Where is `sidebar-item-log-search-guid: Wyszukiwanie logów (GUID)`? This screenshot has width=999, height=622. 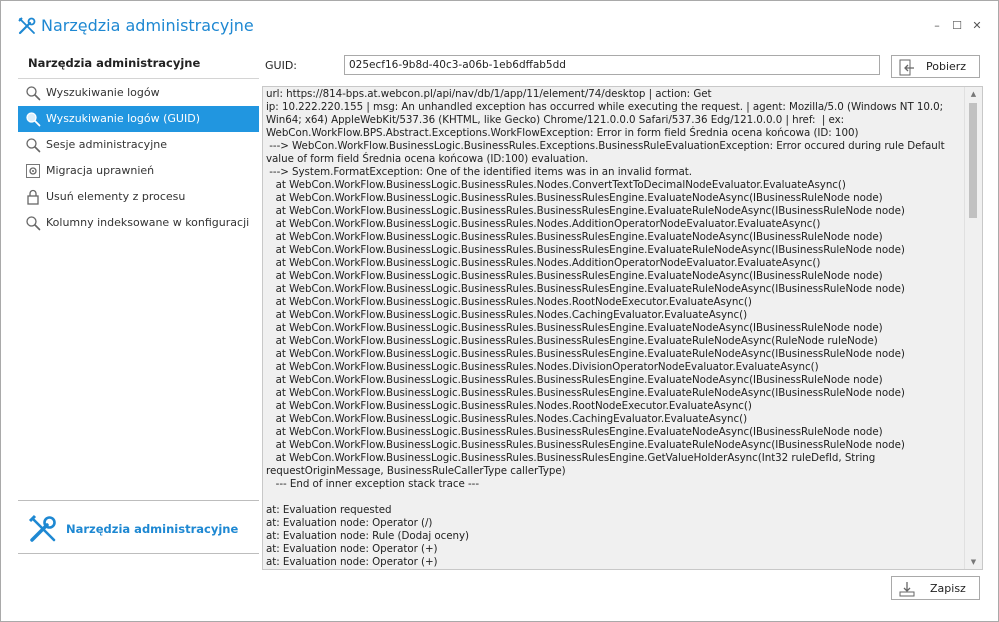 sidebar-item-log-search-guid: Wyszukiwanie logów (GUID) is located at coordinates (138, 119).